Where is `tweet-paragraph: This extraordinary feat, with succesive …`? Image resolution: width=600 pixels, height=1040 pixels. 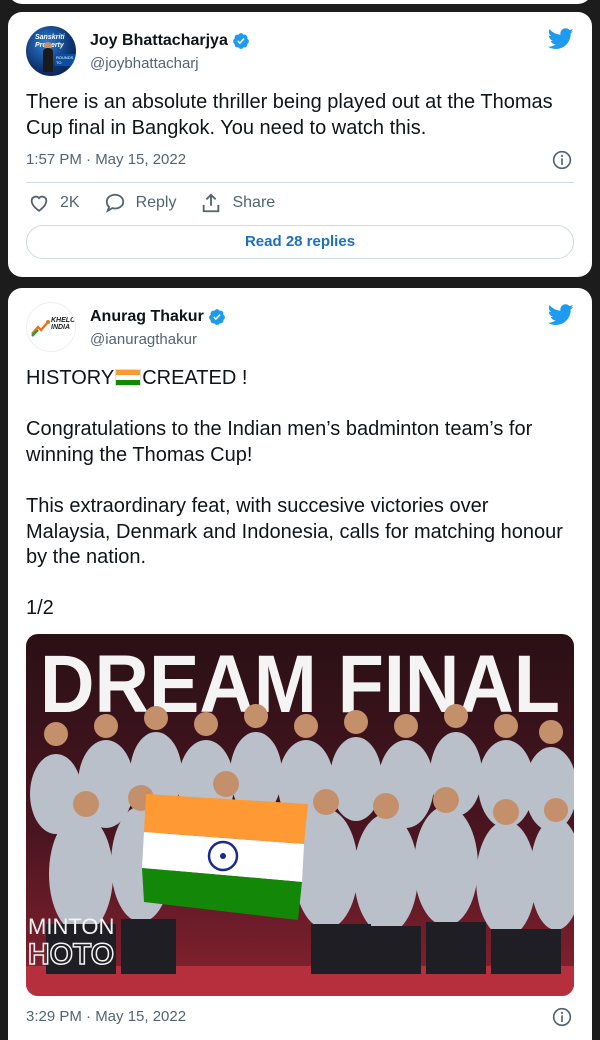 tweet-paragraph: This extraordinary feat, with succesive … is located at coordinates (294, 531).